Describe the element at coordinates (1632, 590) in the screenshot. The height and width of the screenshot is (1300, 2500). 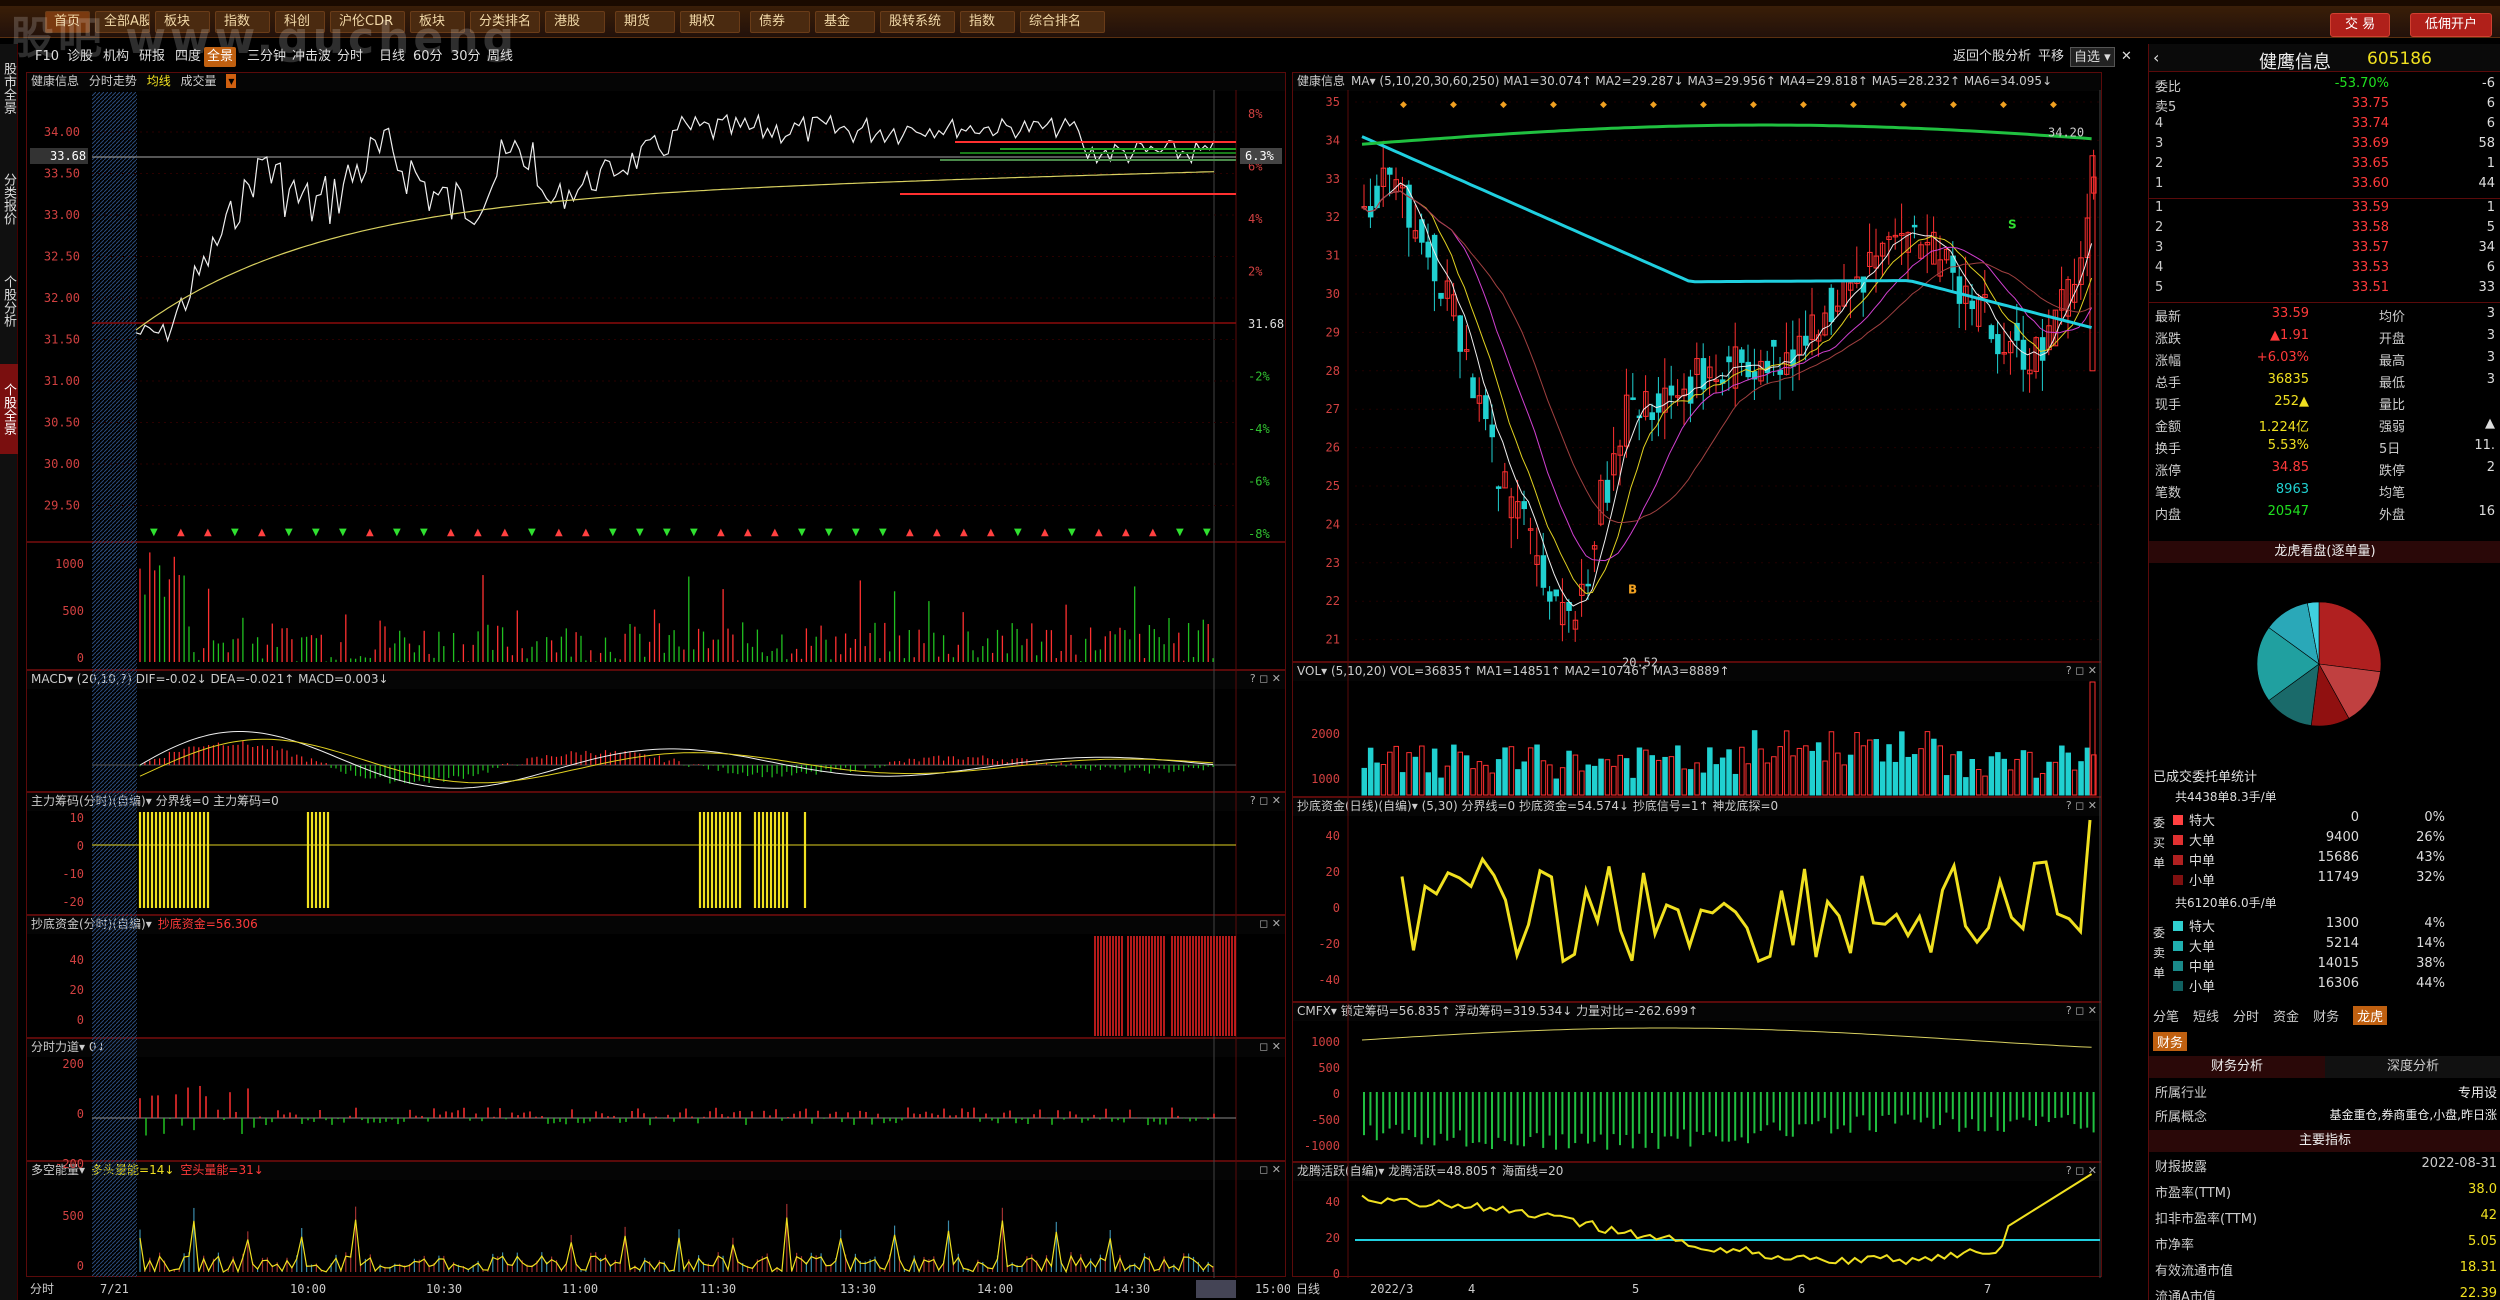
I see `buy-signal: B` at that location.